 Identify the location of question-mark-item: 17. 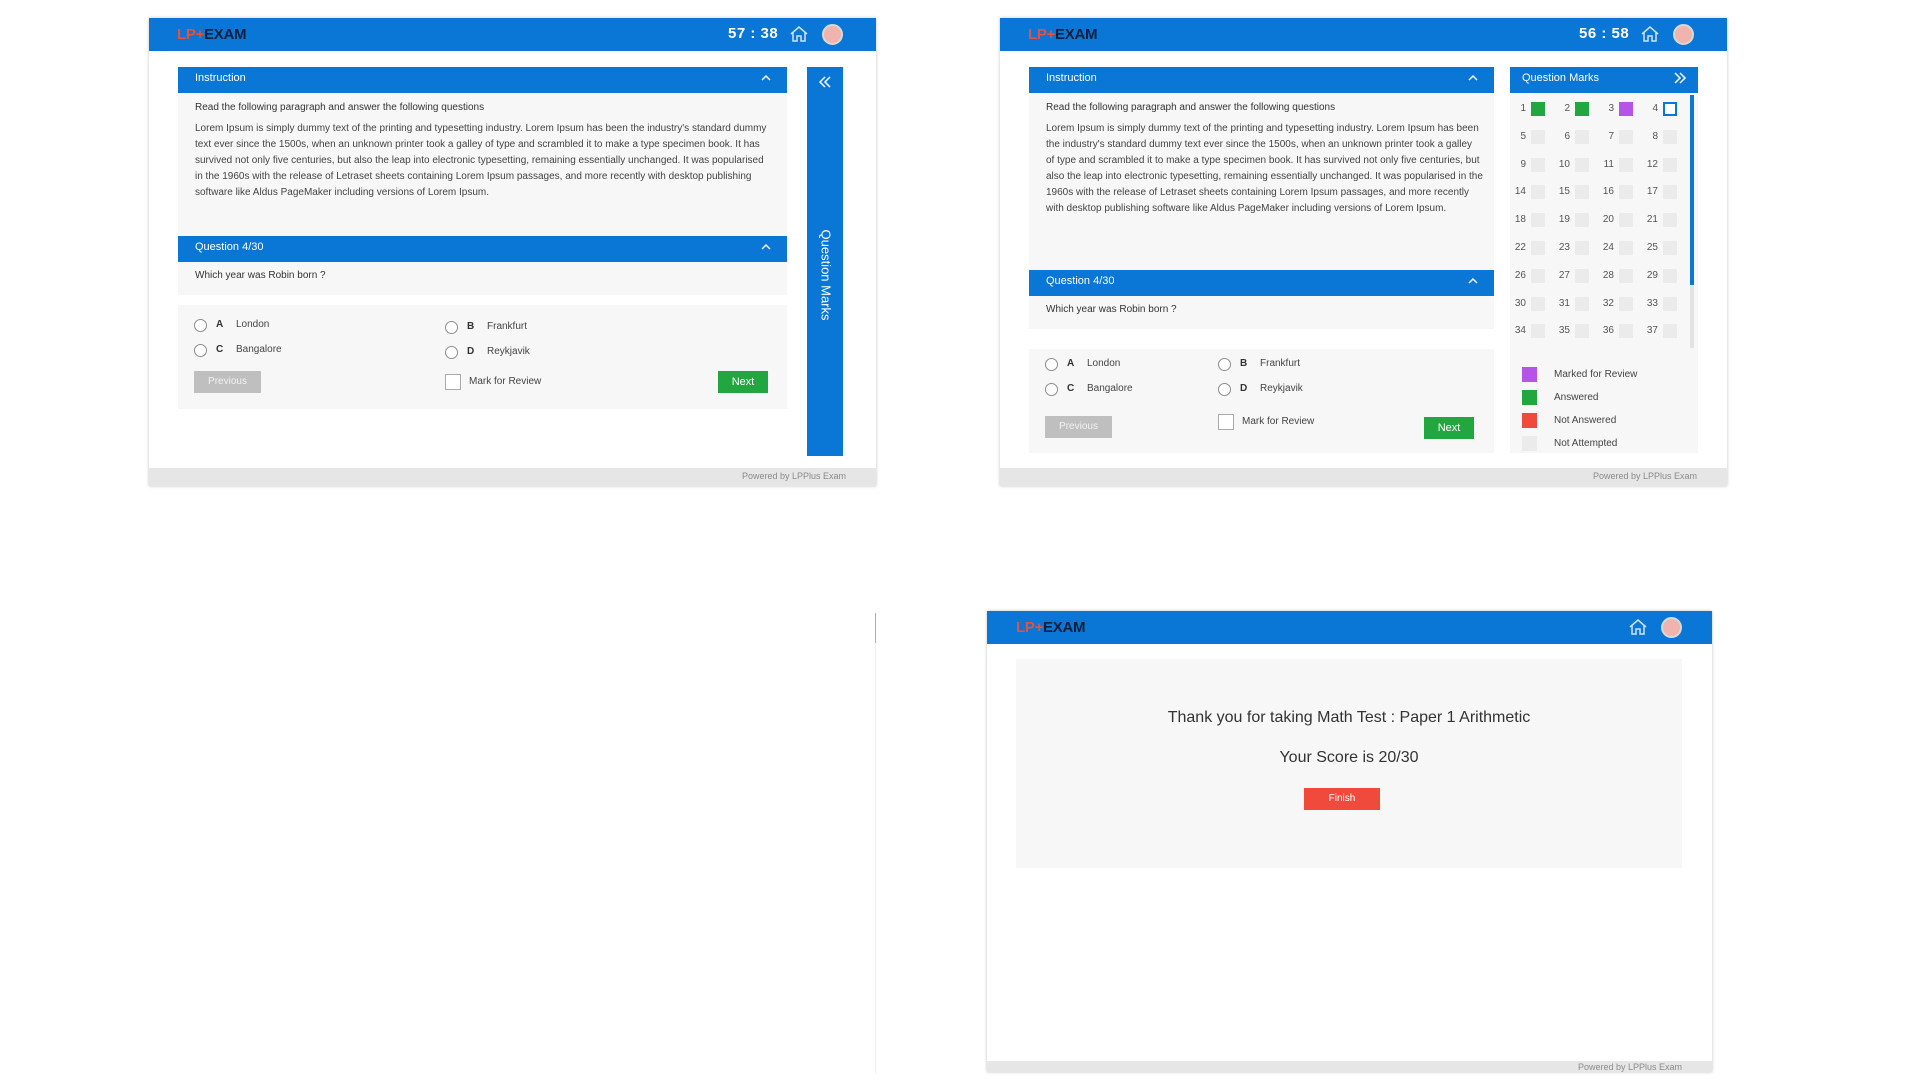
(1664, 193).